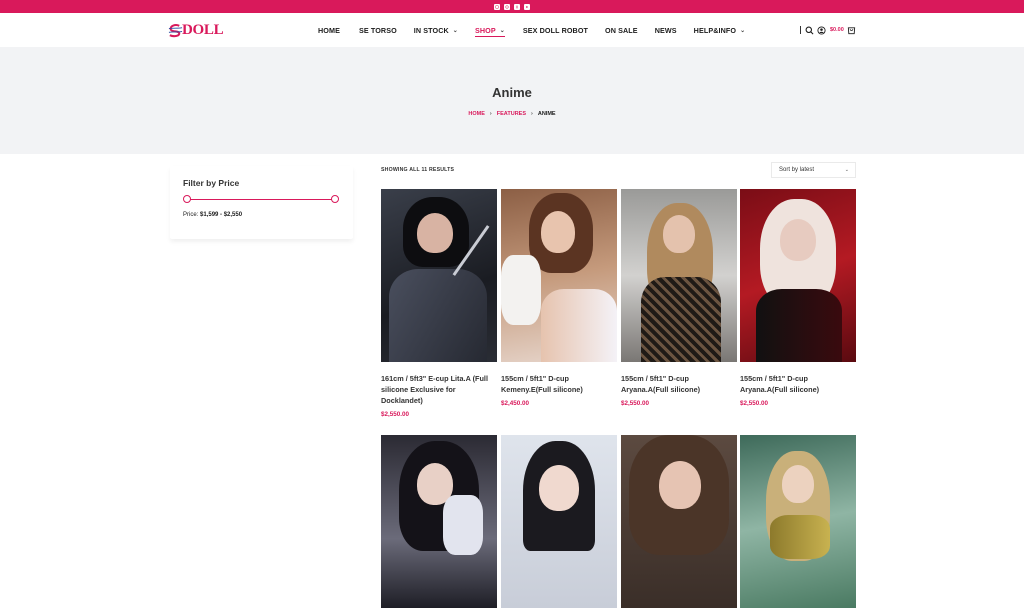  I want to click on price-prefix: Price:, so click(191, 215).